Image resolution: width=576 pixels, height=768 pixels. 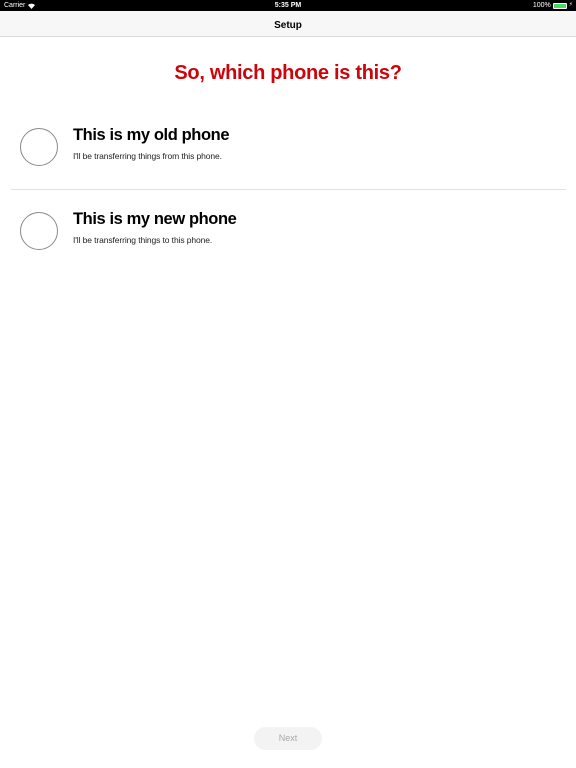 I want to click on page-headline: So, which phone is this?, so click(x=288, y=73).